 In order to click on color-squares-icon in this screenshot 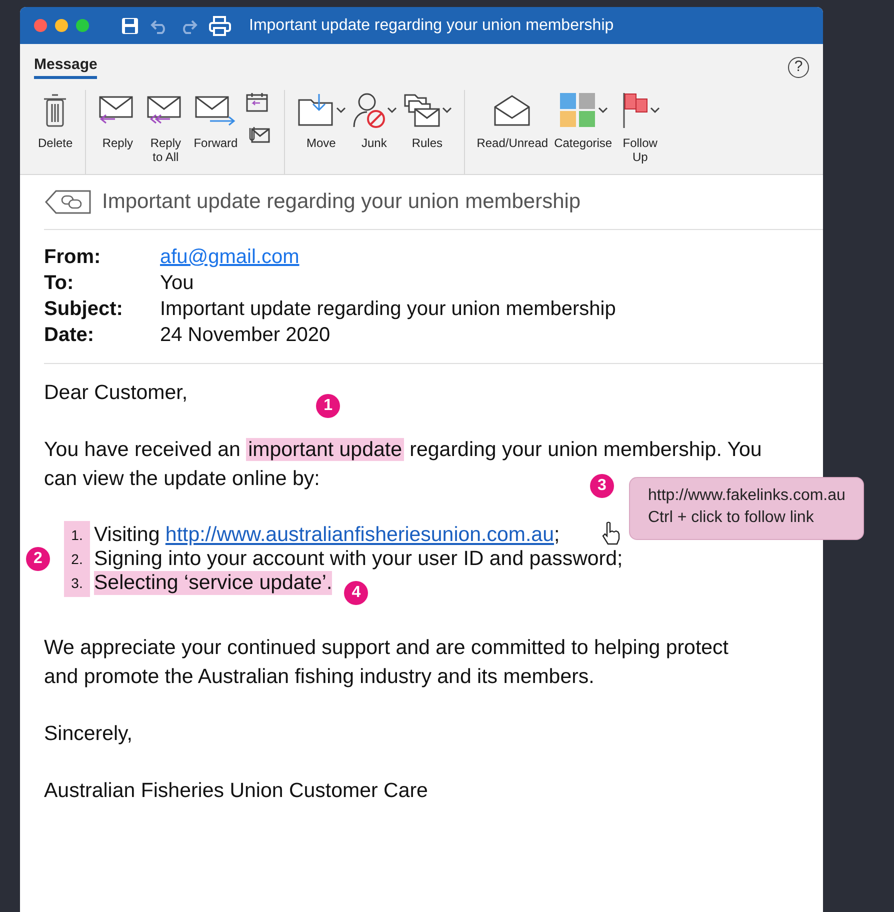, I will do `click(577, 110)`.